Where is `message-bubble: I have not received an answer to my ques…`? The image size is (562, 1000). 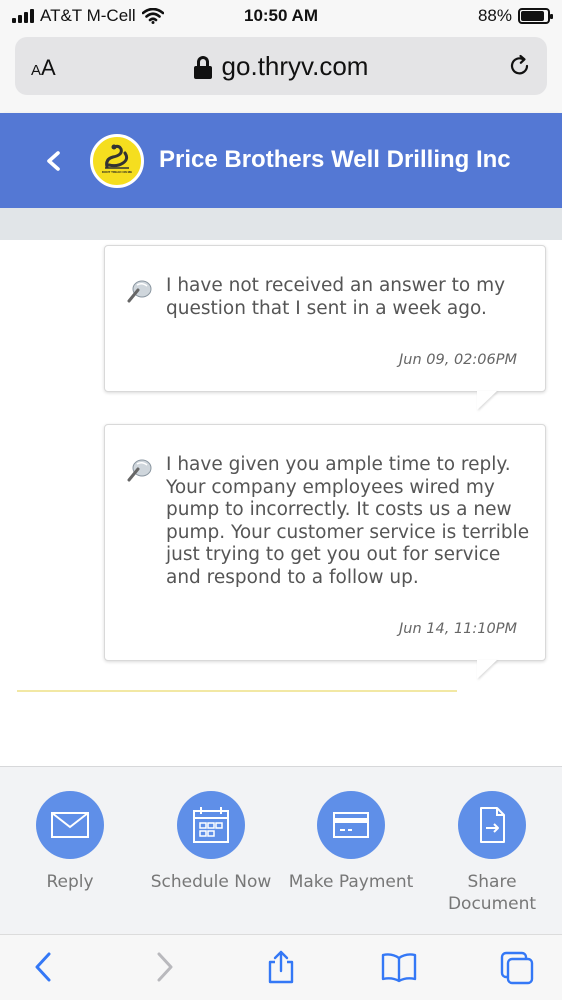 message-bubble: I have not received an answer to my ques… is located at coordinates (325, 327).